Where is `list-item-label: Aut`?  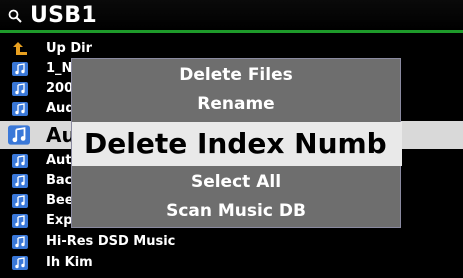 list-item-label: Aut is located at coordinates (59, 160).